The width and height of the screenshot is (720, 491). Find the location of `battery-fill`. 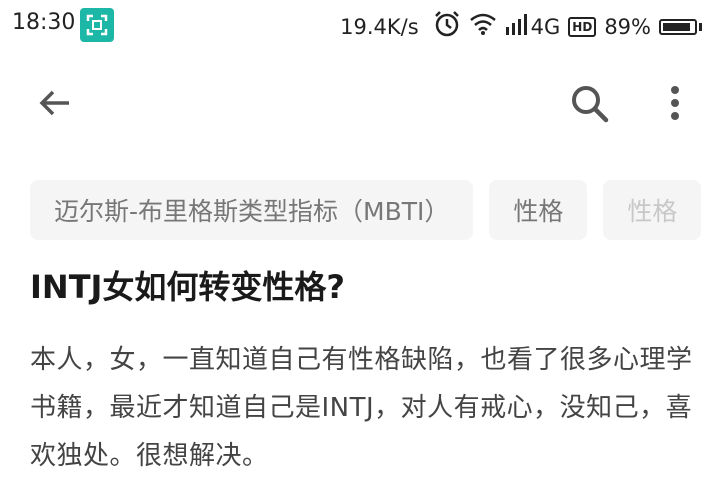

battery-fill is located at coordinates (676, 26).